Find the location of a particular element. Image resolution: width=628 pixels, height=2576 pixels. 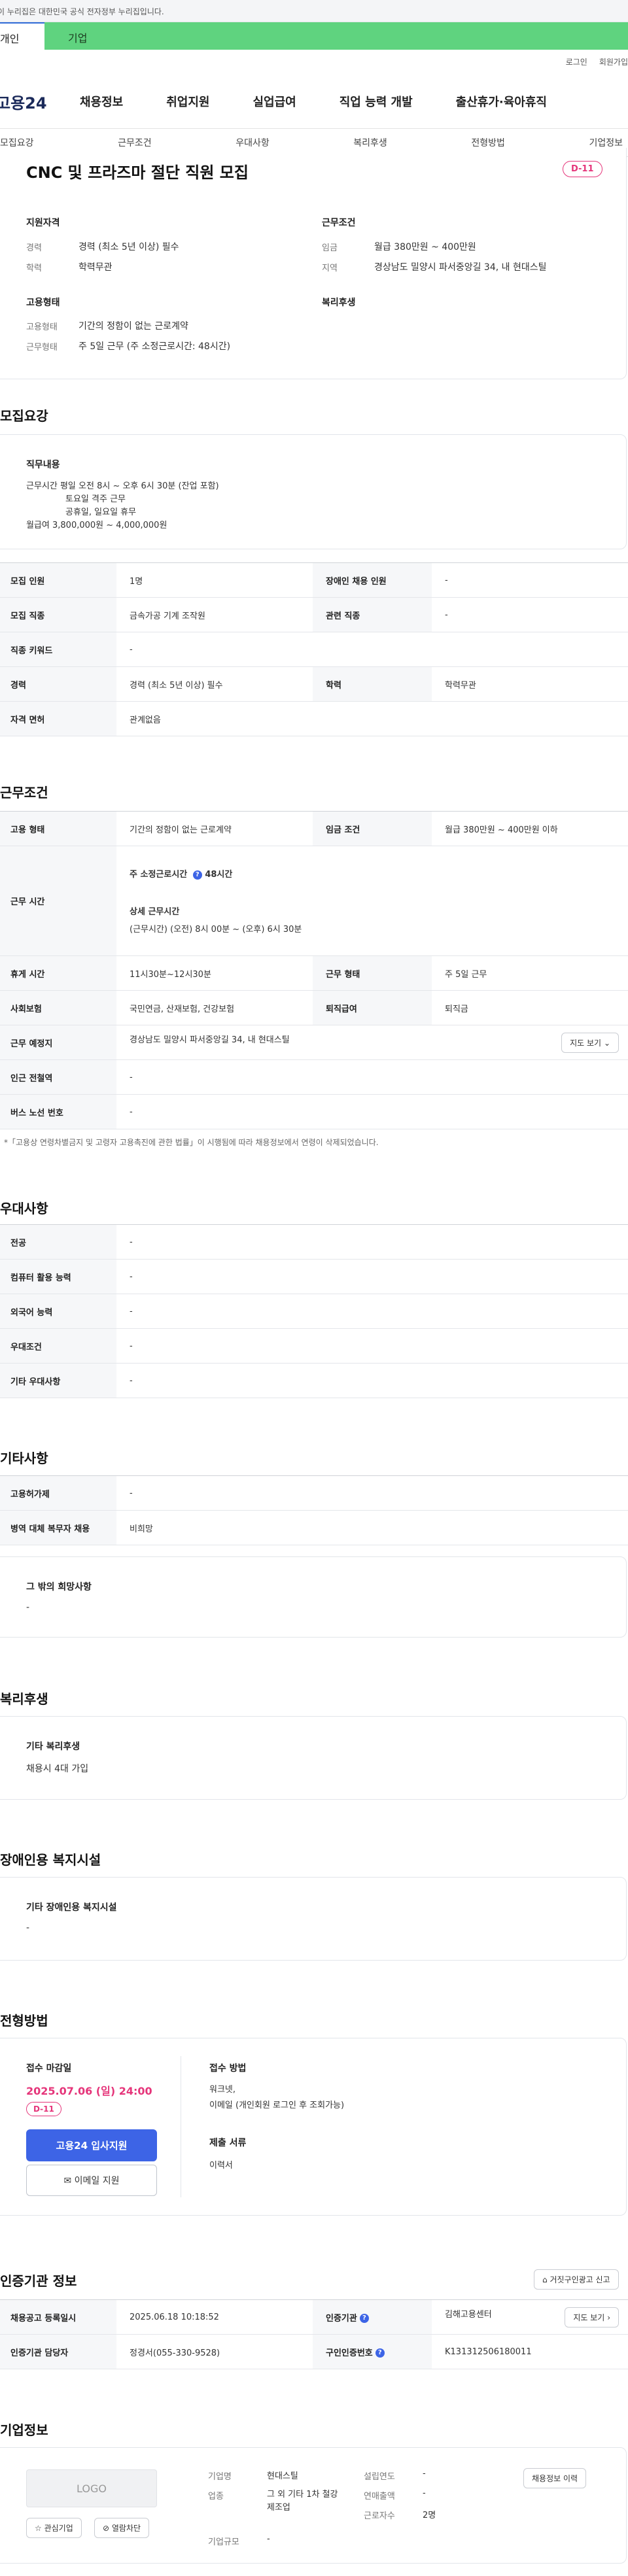

cert-map-label: 지도 보기 is located at coordinates (589, 2317).